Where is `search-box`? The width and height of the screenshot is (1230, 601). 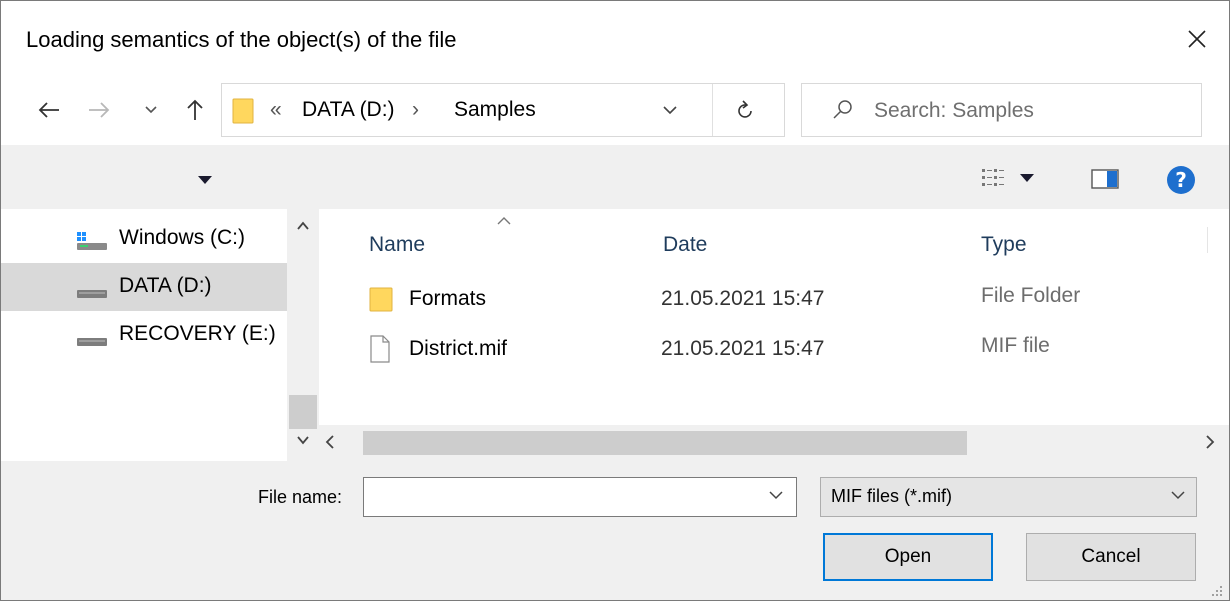
search-box is located at coordinates (1001, 110).